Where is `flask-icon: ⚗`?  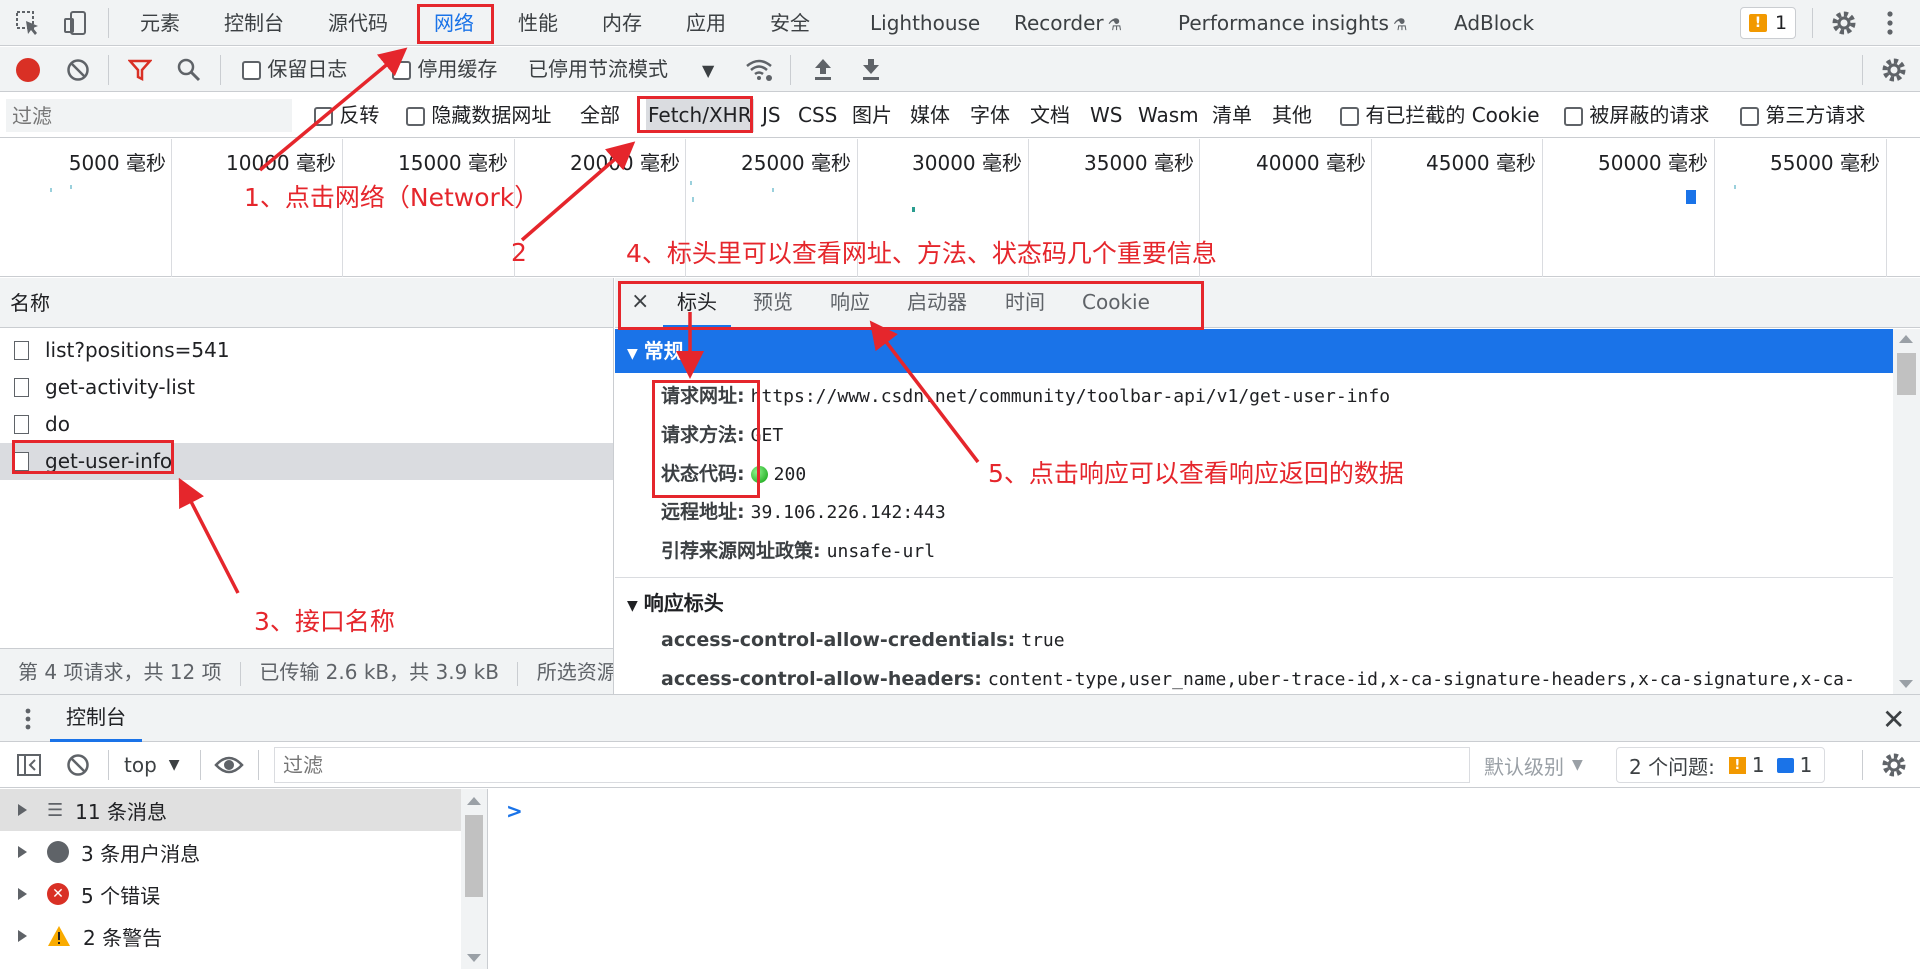
flask-icon: ⚗ is located at coordinates (1114, 24).